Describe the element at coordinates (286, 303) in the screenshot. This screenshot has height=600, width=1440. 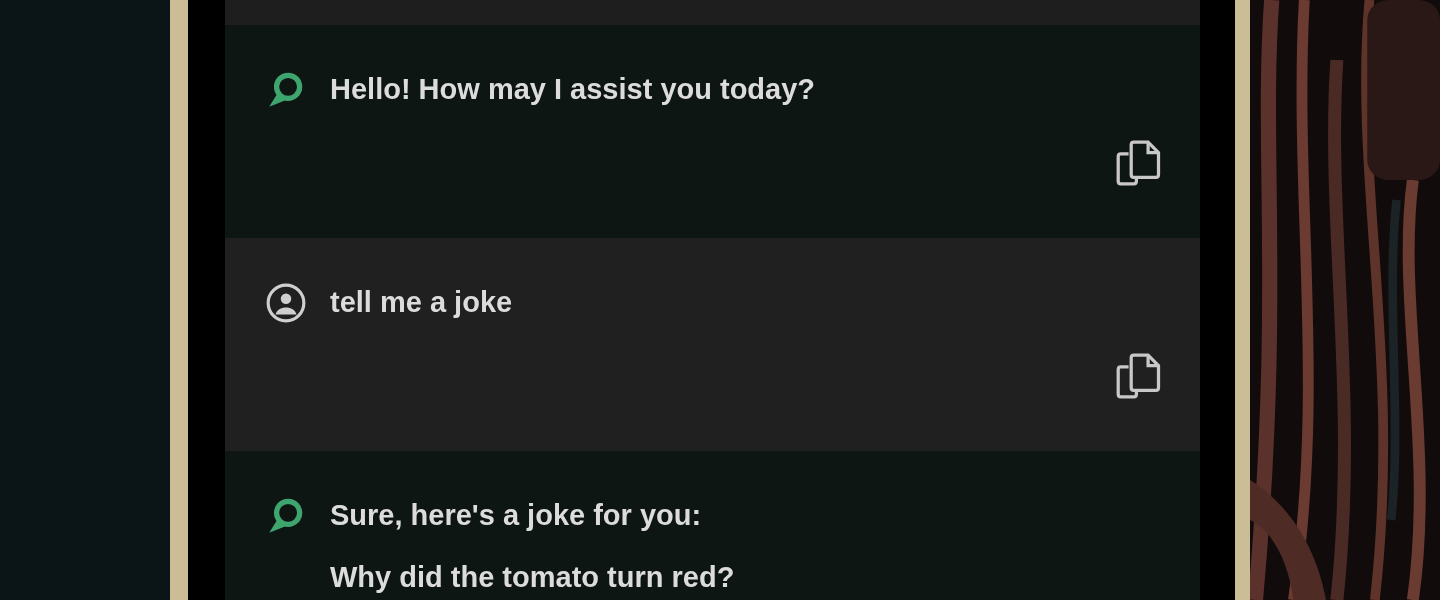
I see `user-icon` at that location.